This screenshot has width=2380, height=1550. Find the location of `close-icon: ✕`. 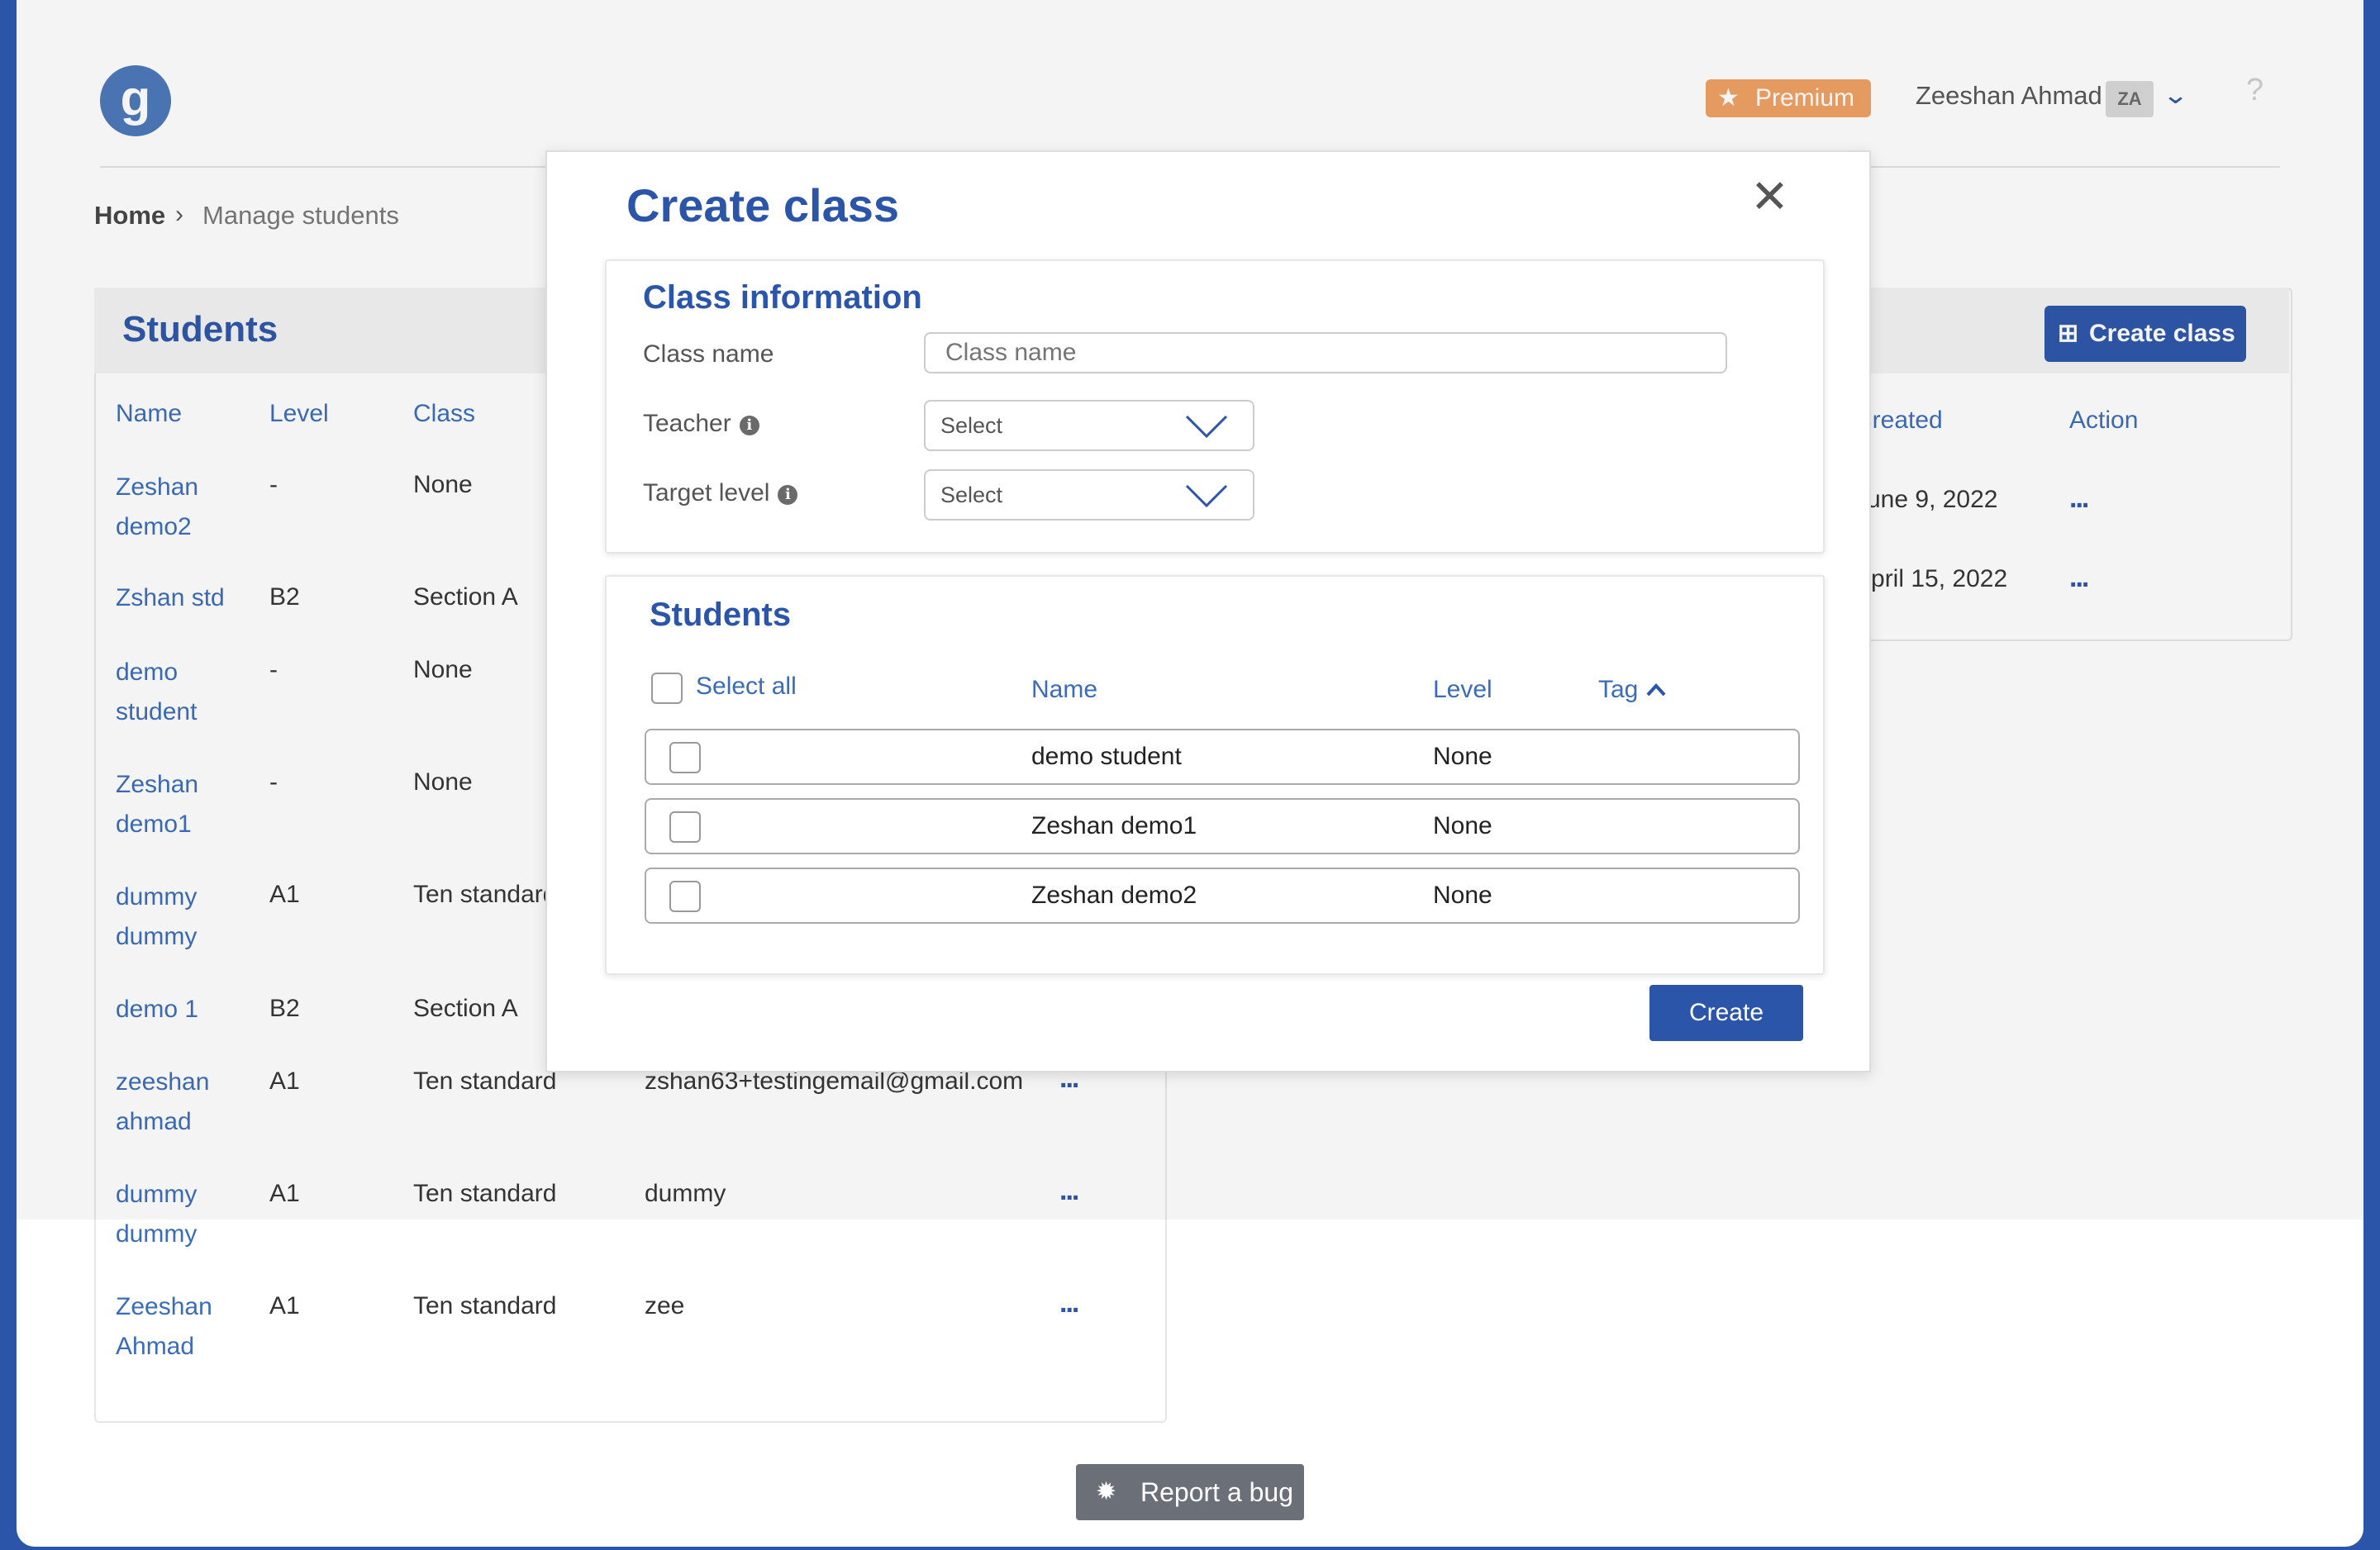

close-icon: ✕ is located at coordinates (1769, 197).